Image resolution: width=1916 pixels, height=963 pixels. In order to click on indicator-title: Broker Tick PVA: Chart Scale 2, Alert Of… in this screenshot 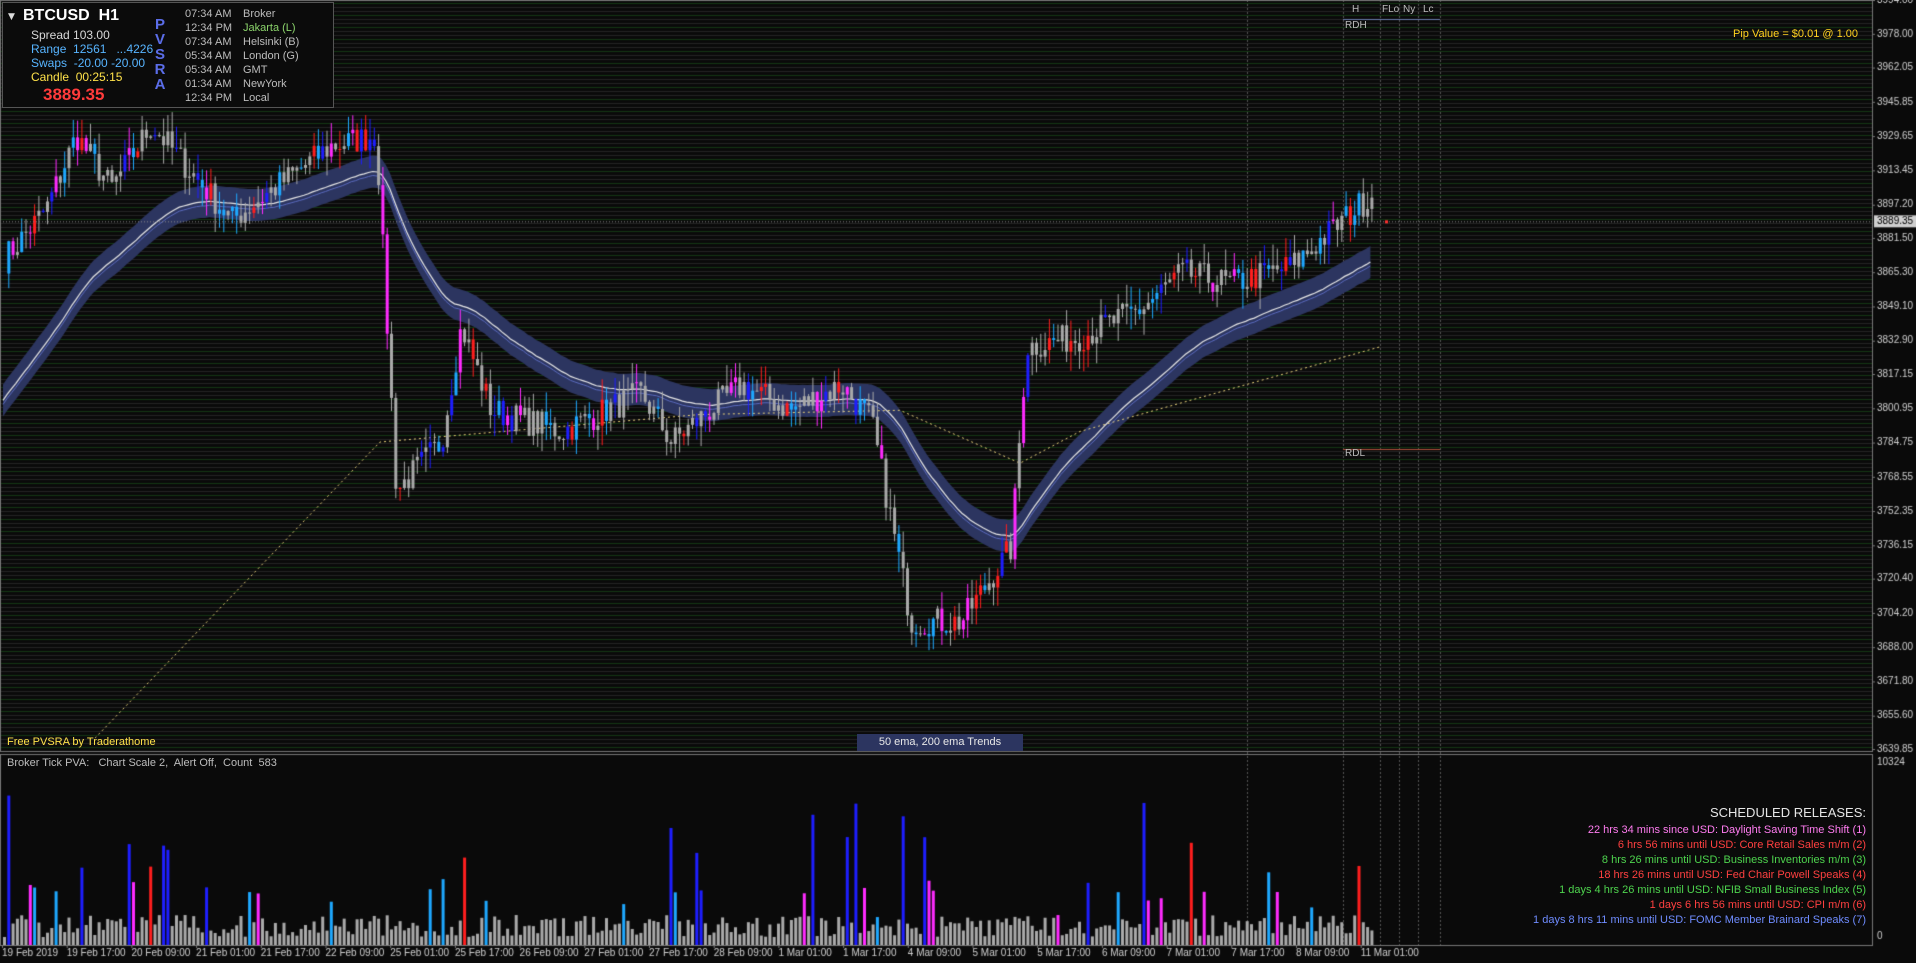, I will do `click(142, 763)`.